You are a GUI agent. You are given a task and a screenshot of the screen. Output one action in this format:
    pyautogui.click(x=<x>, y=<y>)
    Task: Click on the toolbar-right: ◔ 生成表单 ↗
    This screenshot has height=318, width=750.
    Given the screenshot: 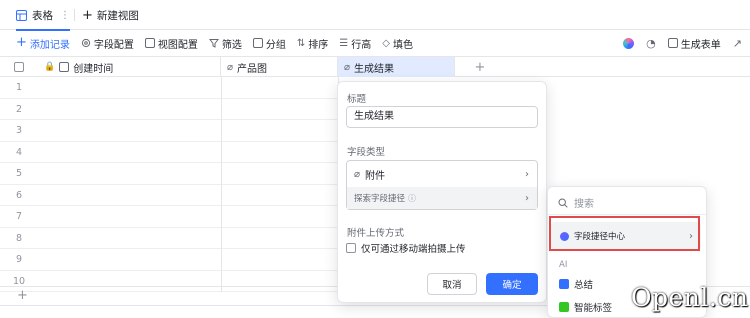 What is the action you would take?
    pyautogui.click(x=682, y=43)
    